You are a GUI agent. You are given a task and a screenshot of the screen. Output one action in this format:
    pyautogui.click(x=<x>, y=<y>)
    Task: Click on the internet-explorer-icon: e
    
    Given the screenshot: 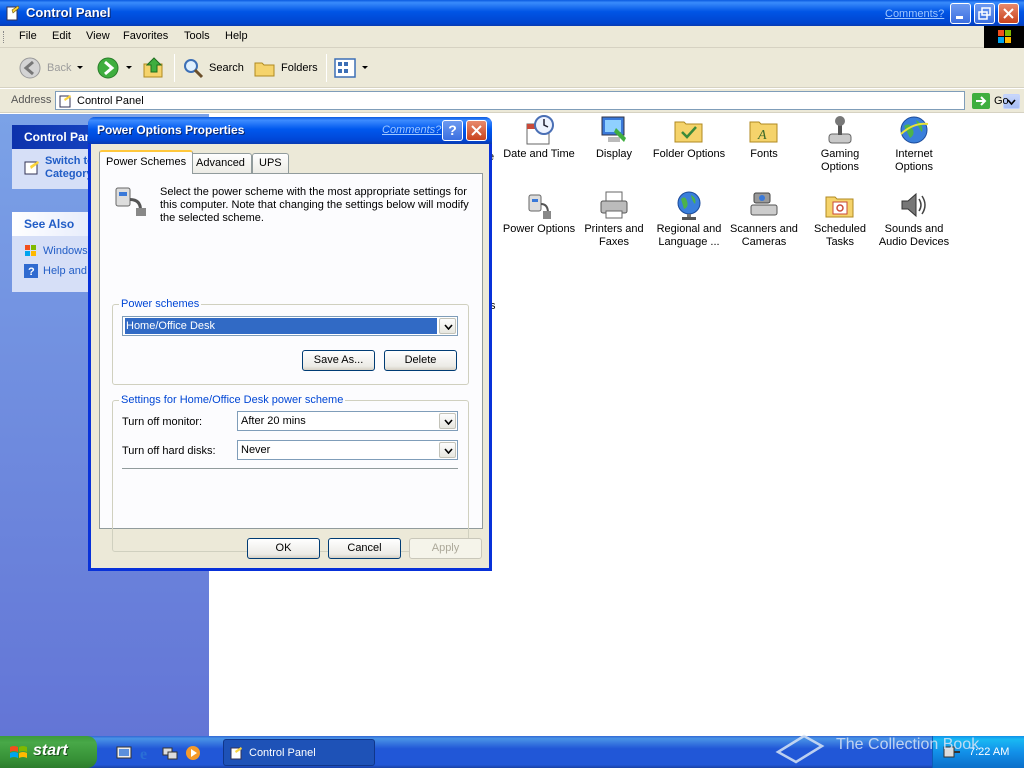 What is the action you would take?
    pyautogui.click(x=147, y=753)
    